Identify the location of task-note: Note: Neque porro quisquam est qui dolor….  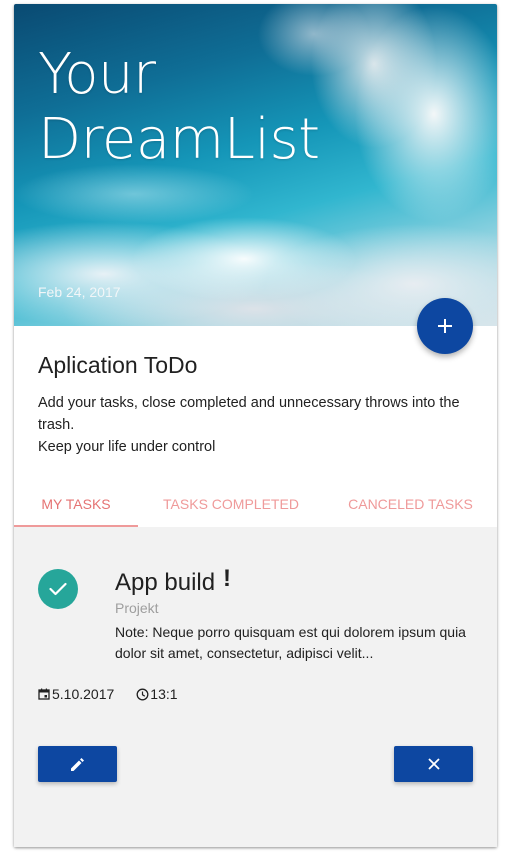
(290, 642).